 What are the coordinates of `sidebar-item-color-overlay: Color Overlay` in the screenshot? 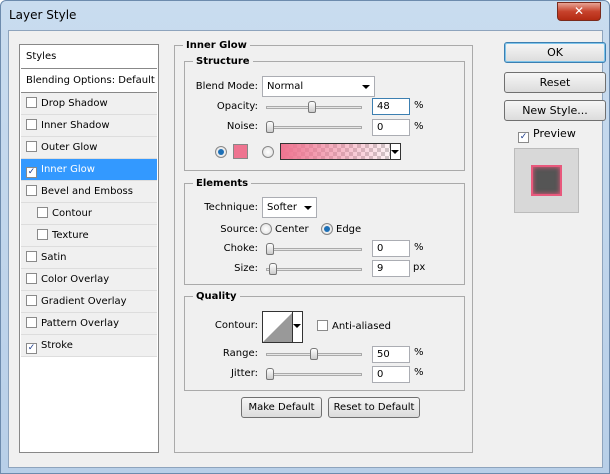 It's located at (89, 280).